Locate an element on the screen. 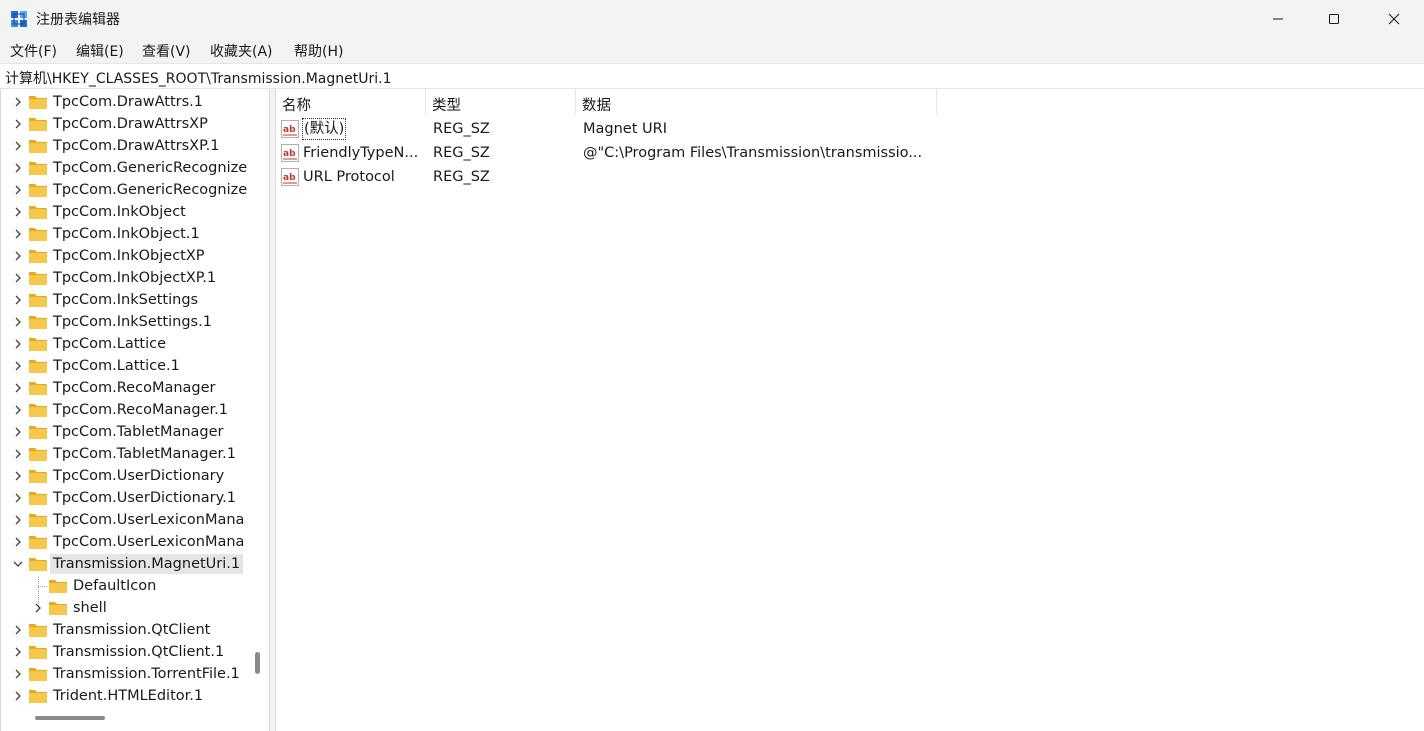  tree-item-label: Transmission.QtClient is located at coordinates (132, 630).